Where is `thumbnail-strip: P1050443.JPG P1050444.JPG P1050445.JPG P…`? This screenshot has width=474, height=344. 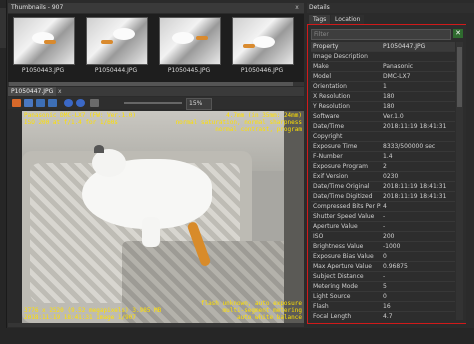 thumbnail-strip: P1050443.JPG P1050444.JPG P1050445.JPG P… is located at coordinates (156, 48).